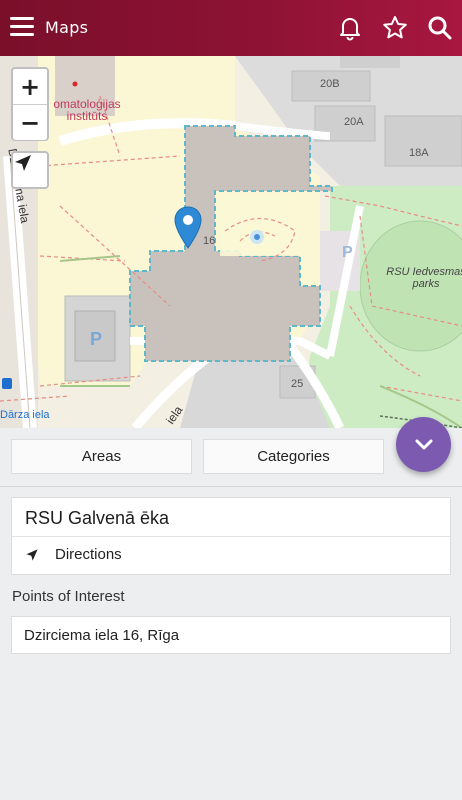 The image size is (462, 800). Describe the element at coordinates (297, 384) in the screenshot. I see `map-label-house-25: 25` at that location.